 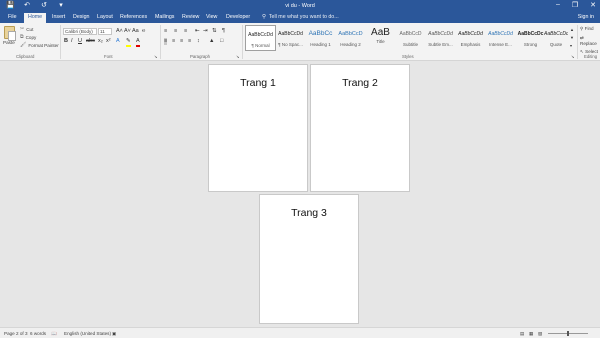 I want to click on search-icon: ⚲, so click(x=582, y=28).